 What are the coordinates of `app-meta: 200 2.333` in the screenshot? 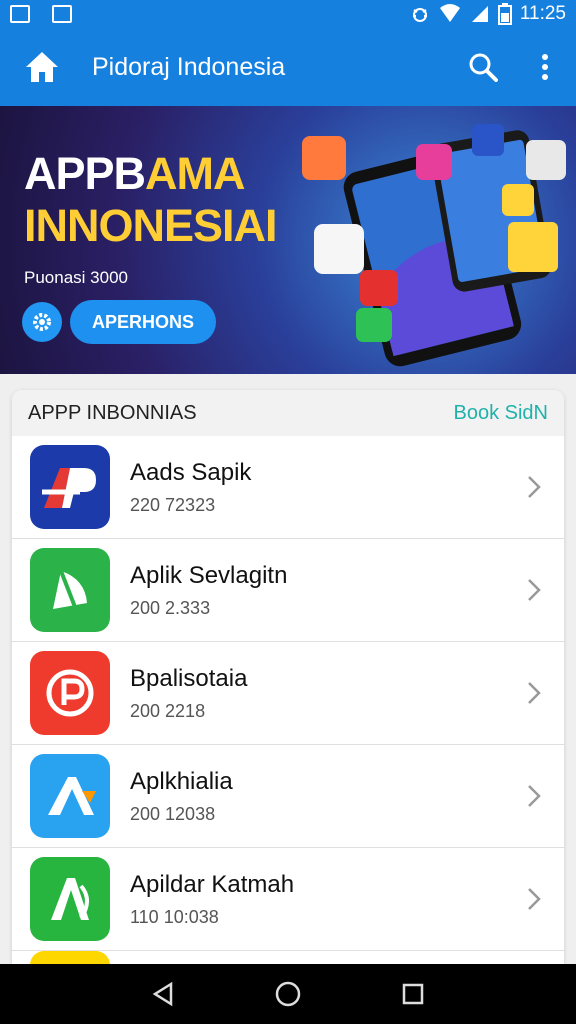 It's located at (170, 607).